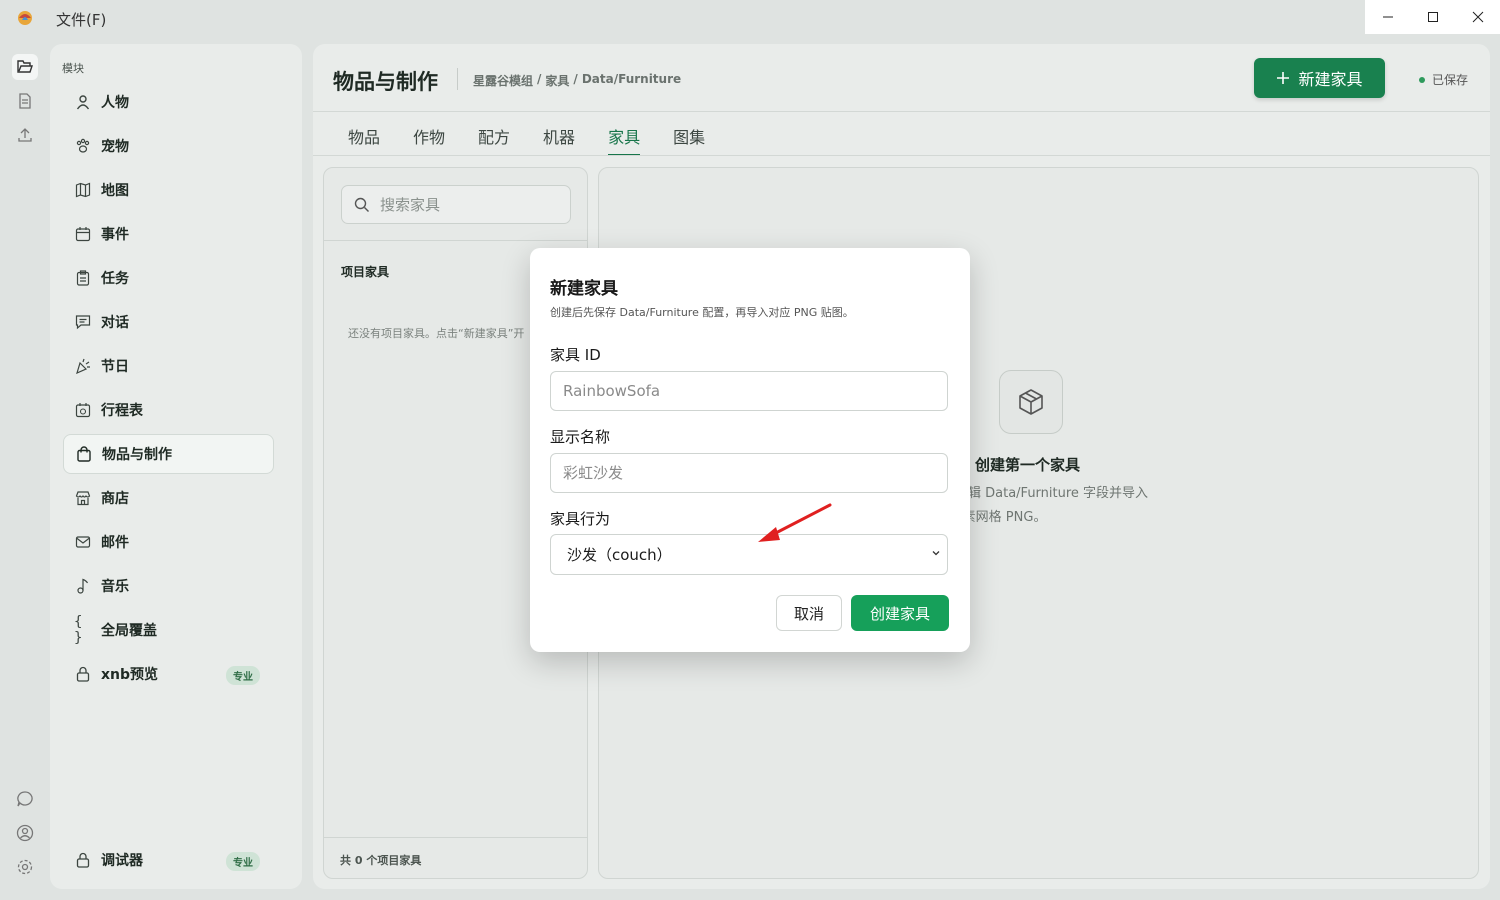 The height and width of the screenshot is (900, 1500). I want to click on dialog-title: 新建家具, so click(584, 289).